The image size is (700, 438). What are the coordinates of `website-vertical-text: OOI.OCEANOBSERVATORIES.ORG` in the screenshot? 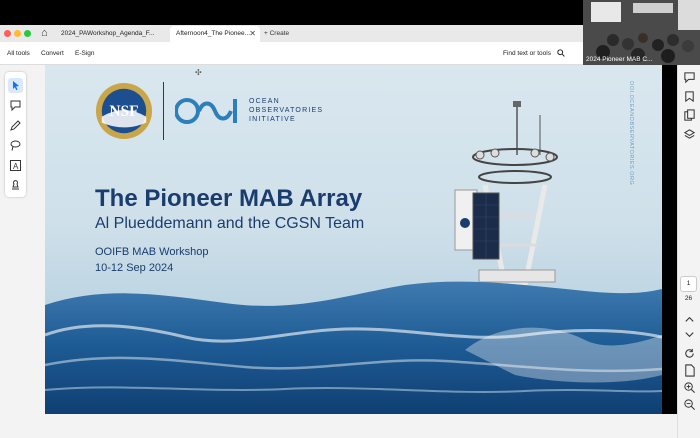 It's located at (631, 133).